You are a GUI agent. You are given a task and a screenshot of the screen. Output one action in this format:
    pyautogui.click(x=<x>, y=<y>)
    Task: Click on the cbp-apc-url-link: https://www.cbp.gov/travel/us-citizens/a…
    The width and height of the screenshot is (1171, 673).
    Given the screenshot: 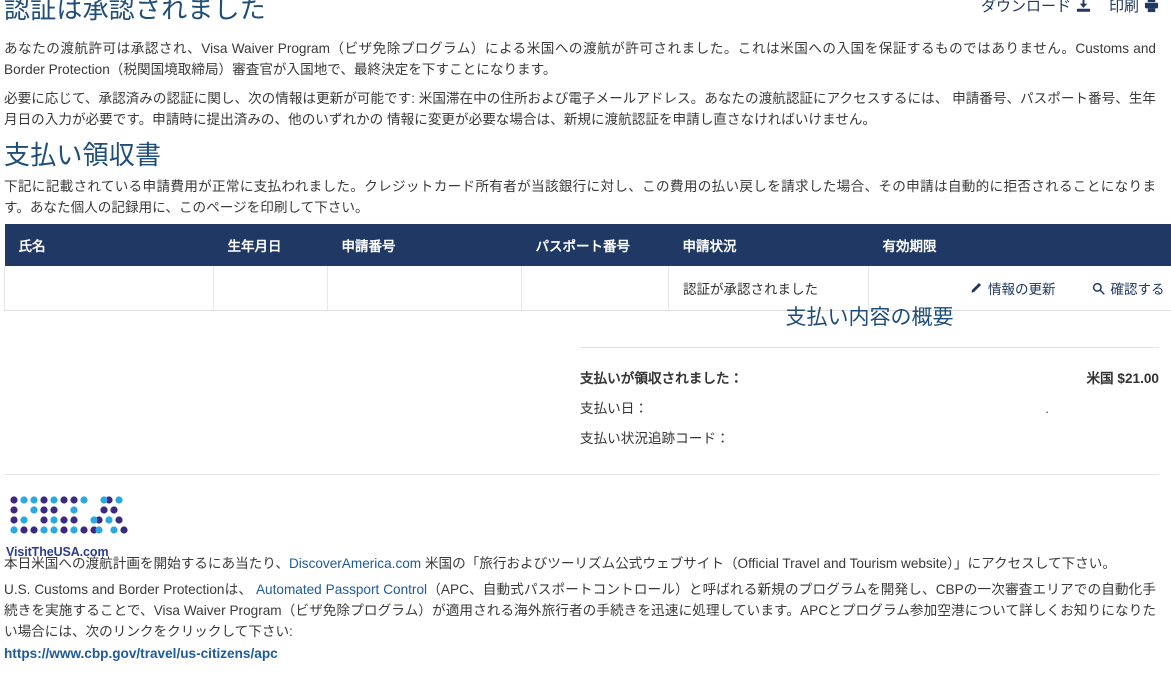 What is the action you would take?
    pyautogui.click(x=141, y=653)
    